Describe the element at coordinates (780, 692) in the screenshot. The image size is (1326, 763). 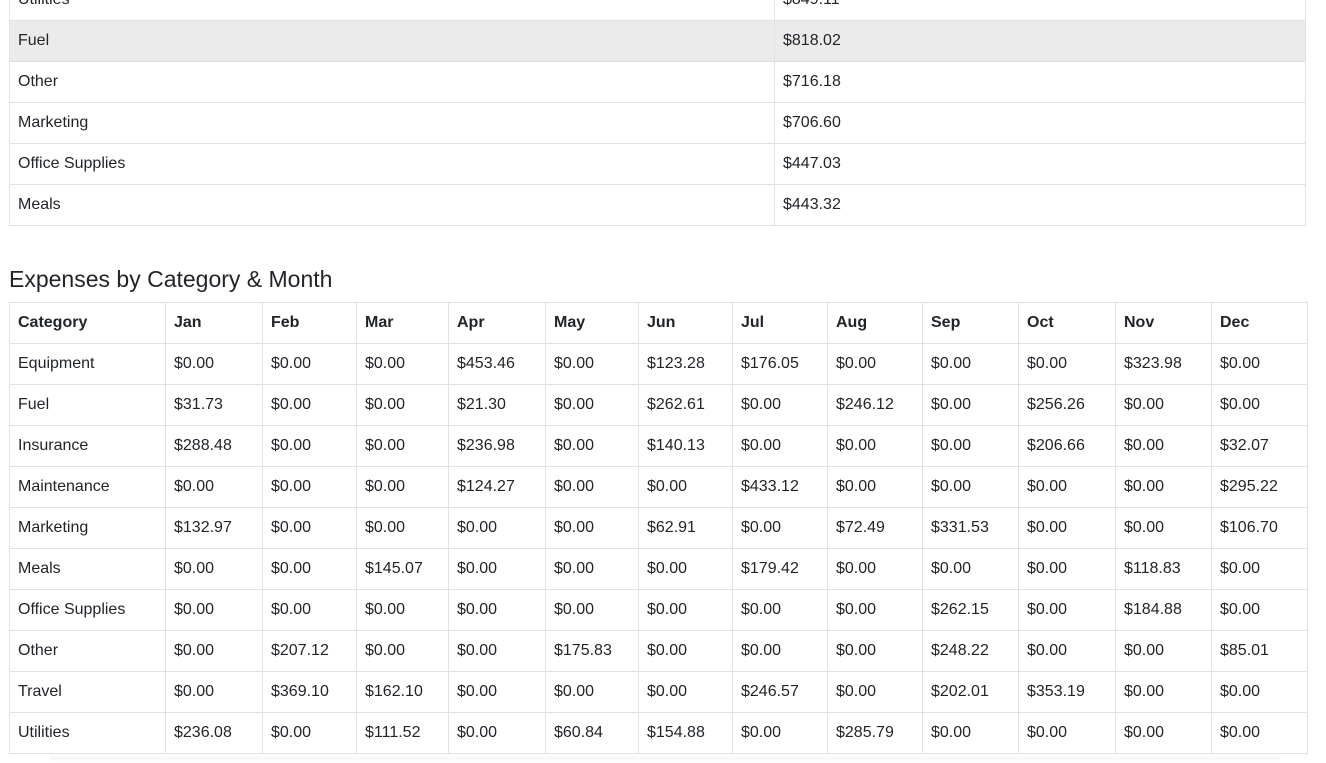
I see `month-value-cell: $246.57` at that location.